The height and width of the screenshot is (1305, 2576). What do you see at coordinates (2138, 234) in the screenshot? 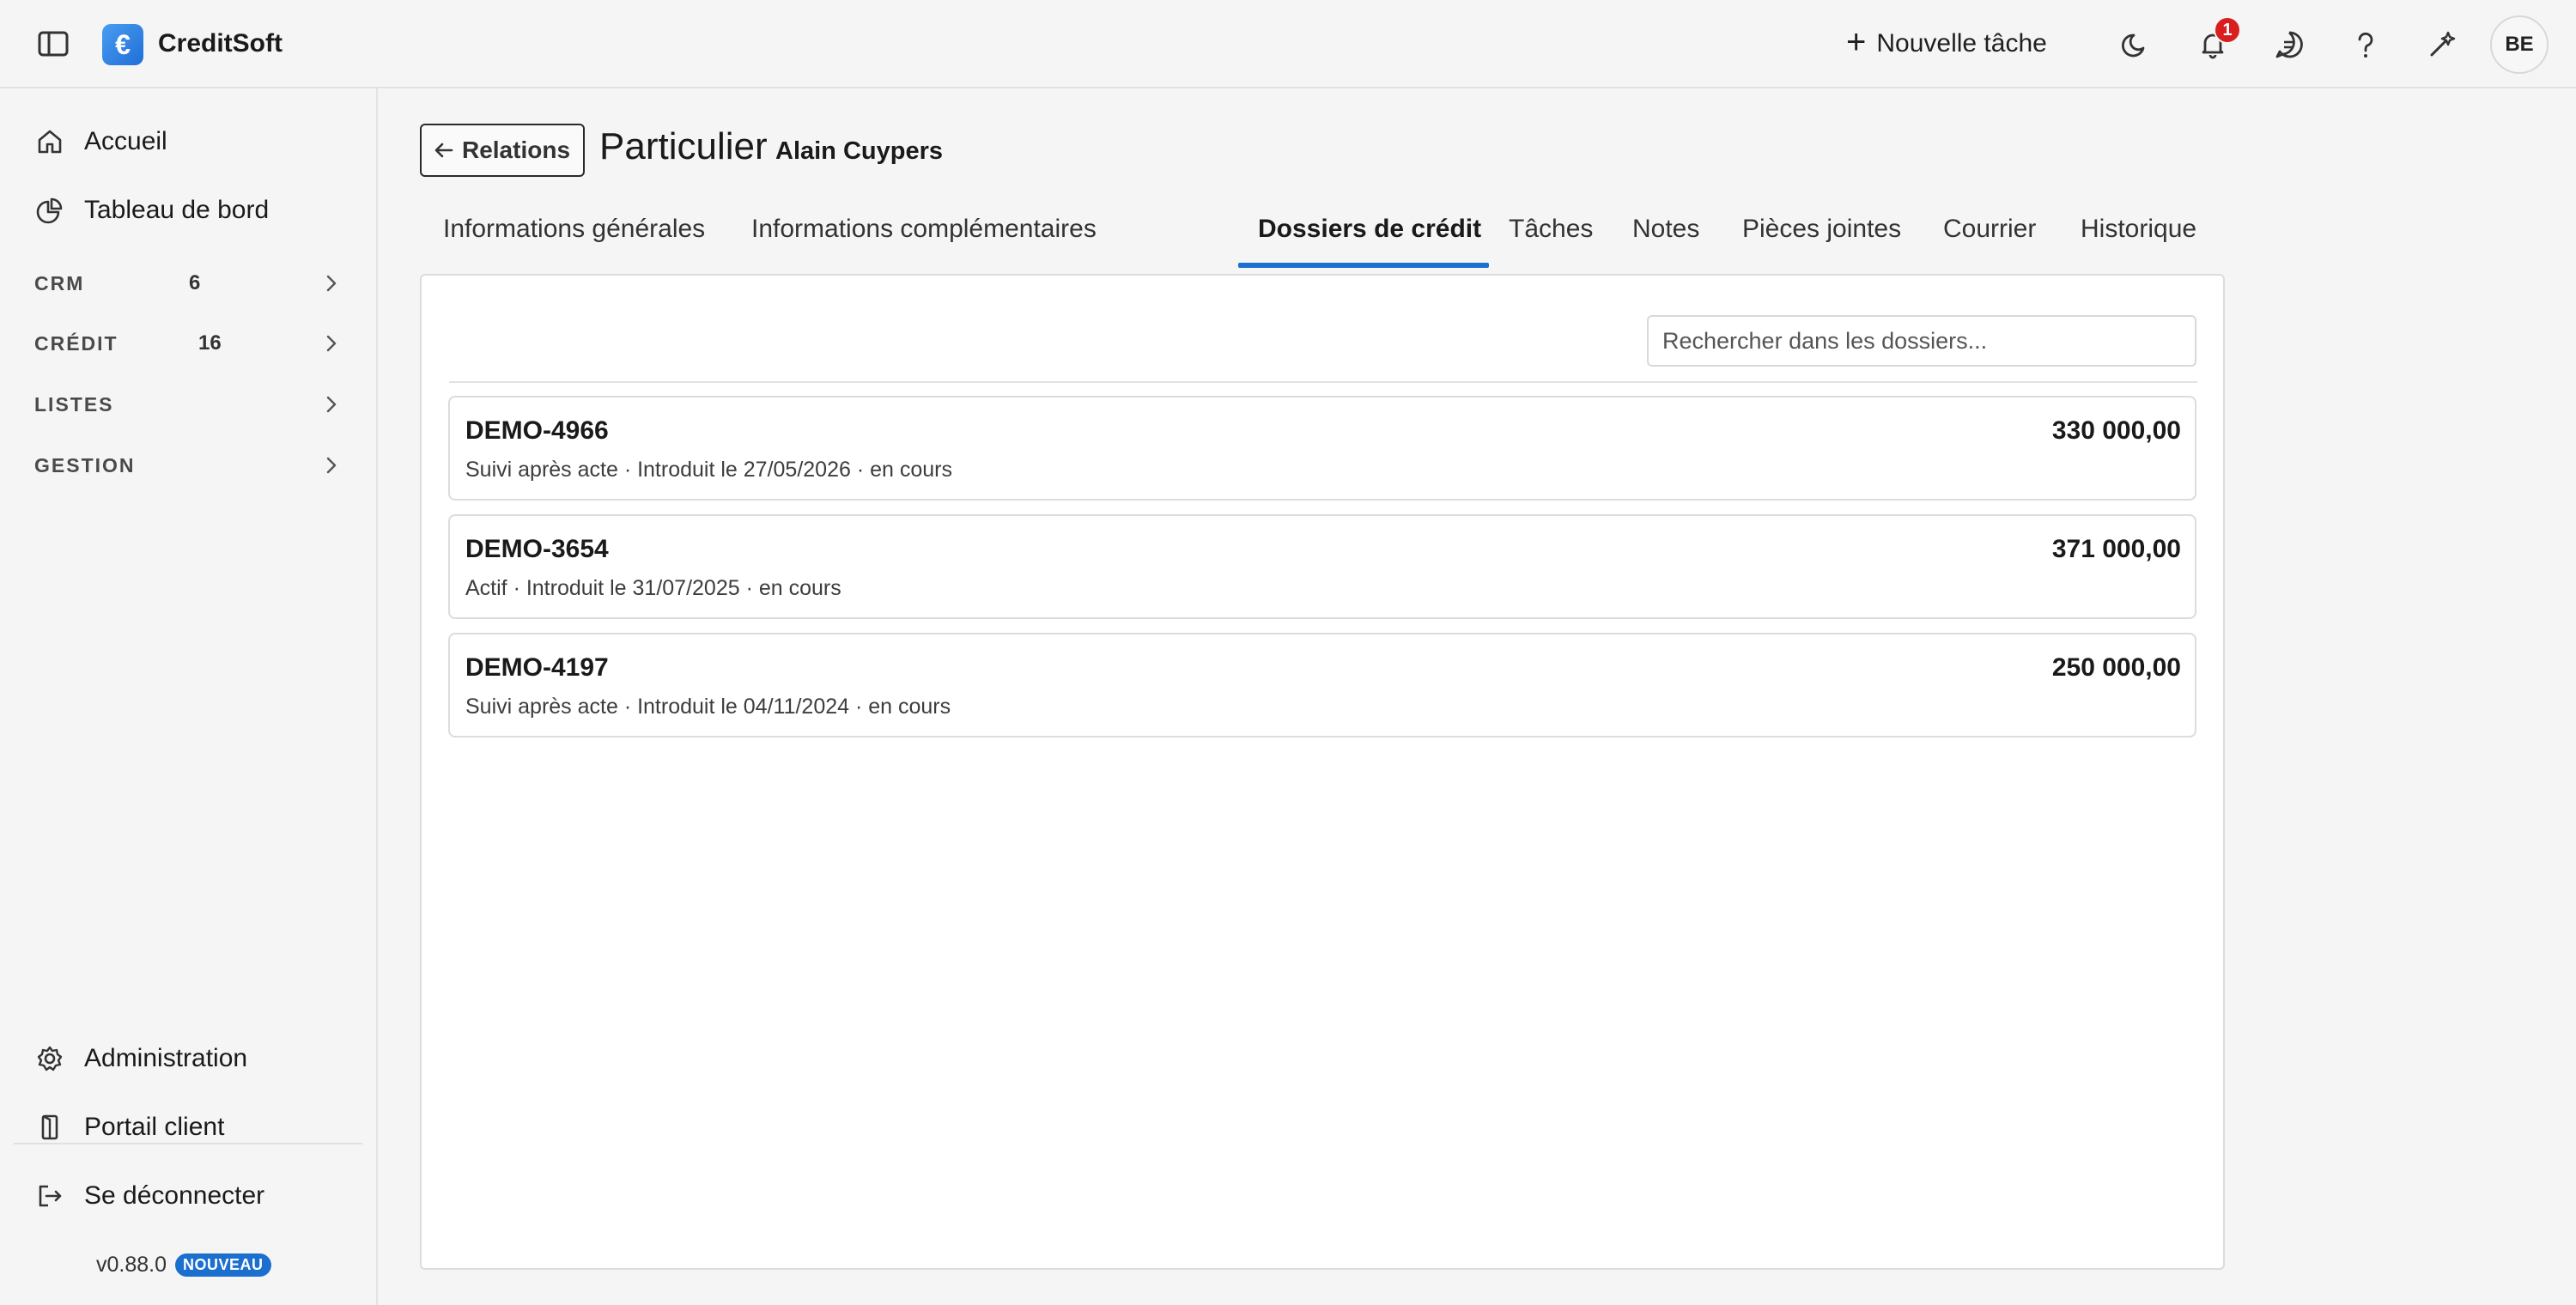
I see `tab-historique: Historique` at bounding box center [2138, 234].